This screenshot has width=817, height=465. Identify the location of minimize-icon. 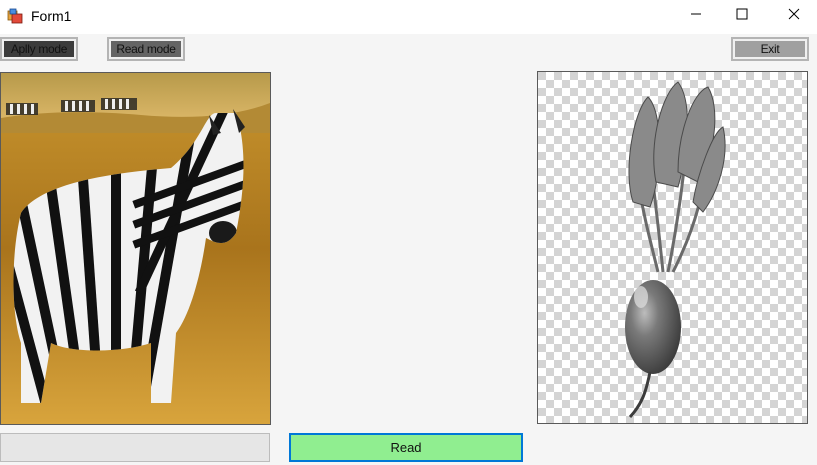
(696, 16).